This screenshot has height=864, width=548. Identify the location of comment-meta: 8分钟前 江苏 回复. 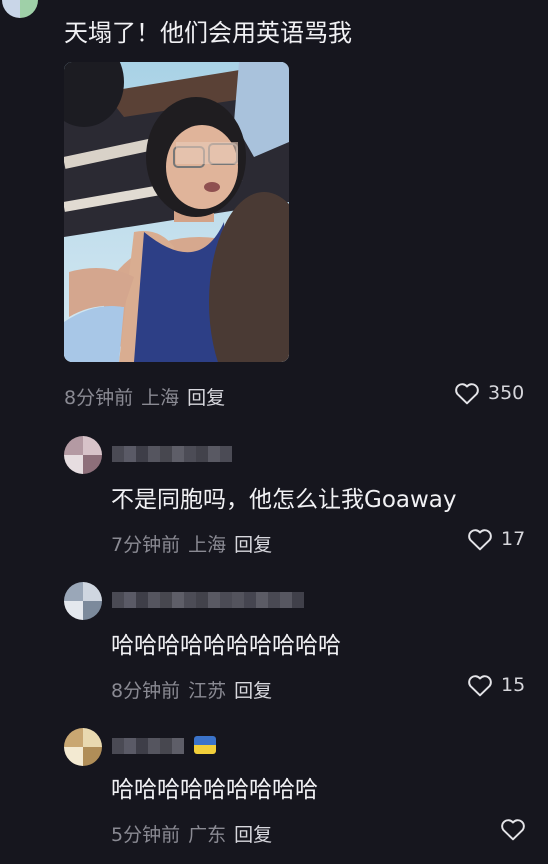
(191, 689).